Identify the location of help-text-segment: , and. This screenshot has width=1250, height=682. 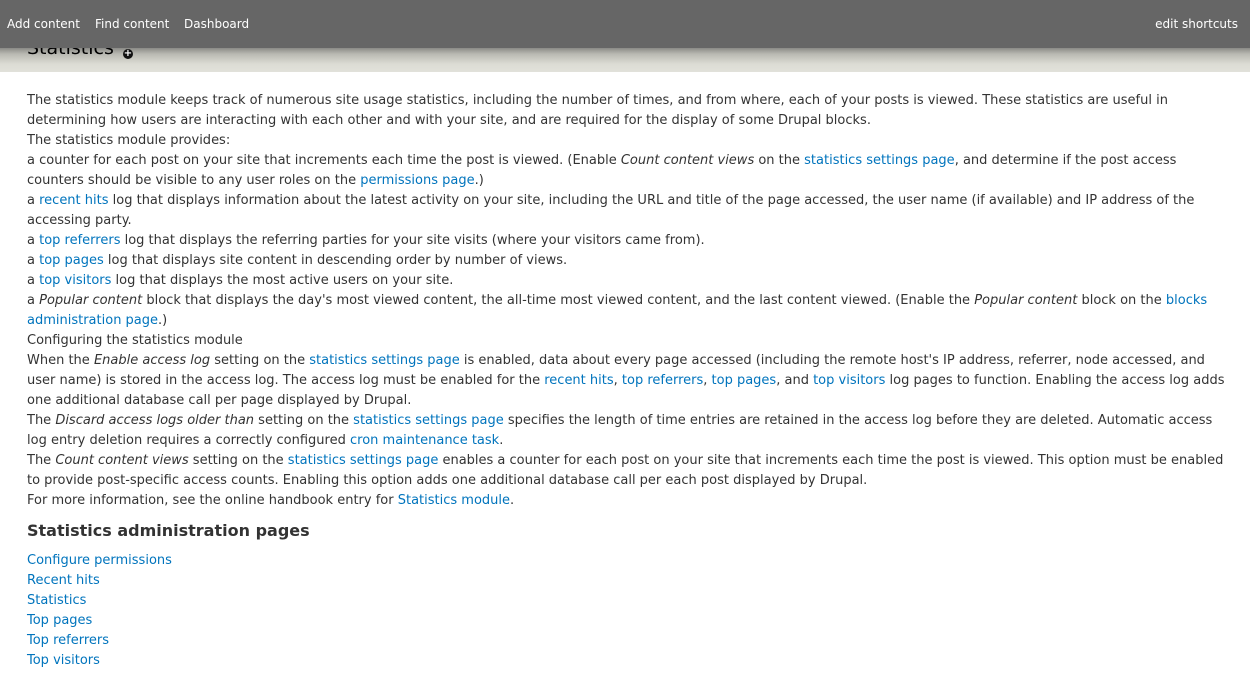
(795, 380).